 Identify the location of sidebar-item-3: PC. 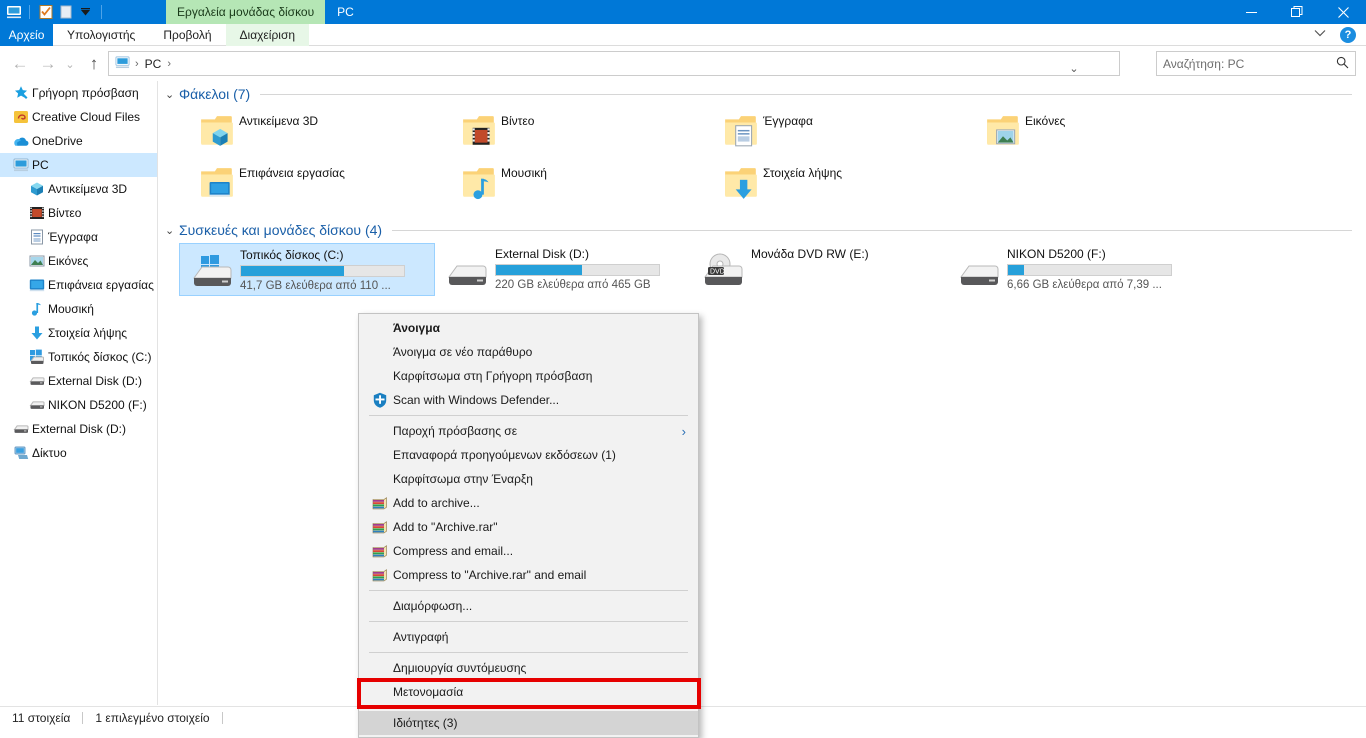
(78, 165).